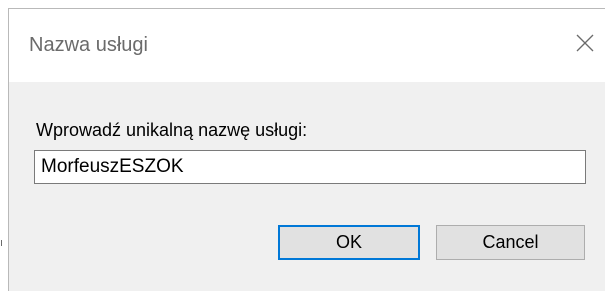  What do you see at coordinates (1, 243) in the screenshot?
I see `edge-mark` at bounding box center [1, 243].